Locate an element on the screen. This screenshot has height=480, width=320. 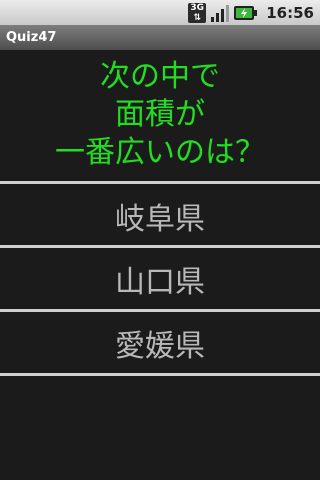
app-title: Quiz47 is located at coordinates (31, 37).